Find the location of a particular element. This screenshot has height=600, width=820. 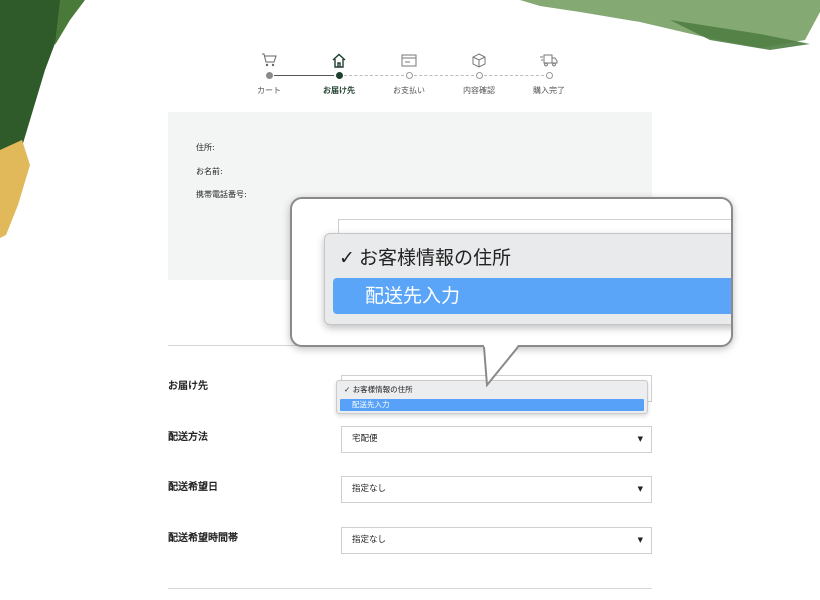

delivery-time-value: 指定なし is located at coordinates (369, 540).